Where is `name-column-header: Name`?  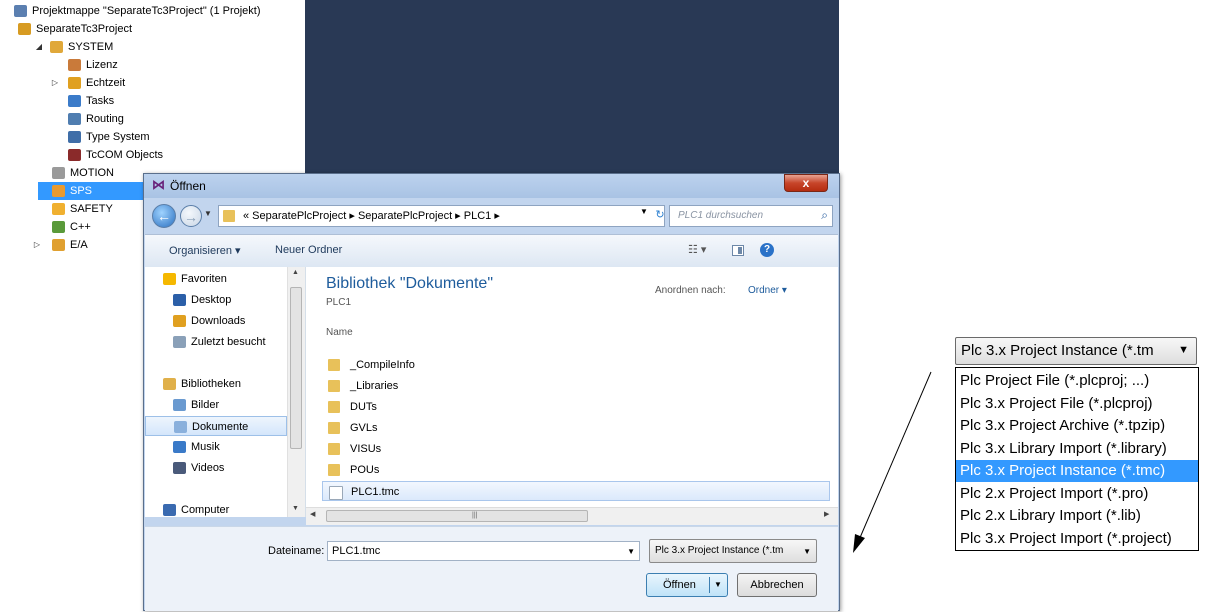 name-column-header: Name is located at coordinates (339, 332).